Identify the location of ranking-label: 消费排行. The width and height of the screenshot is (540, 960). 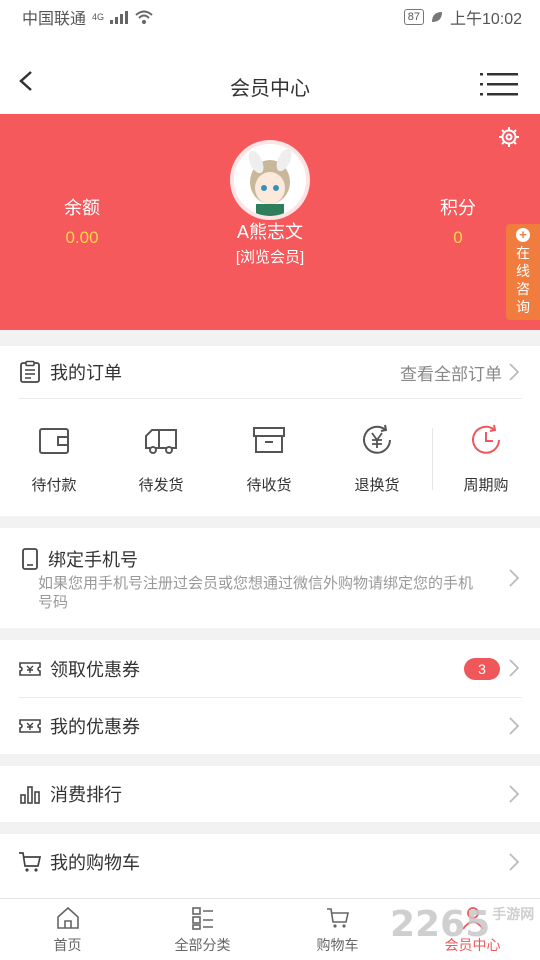
(86, 795).